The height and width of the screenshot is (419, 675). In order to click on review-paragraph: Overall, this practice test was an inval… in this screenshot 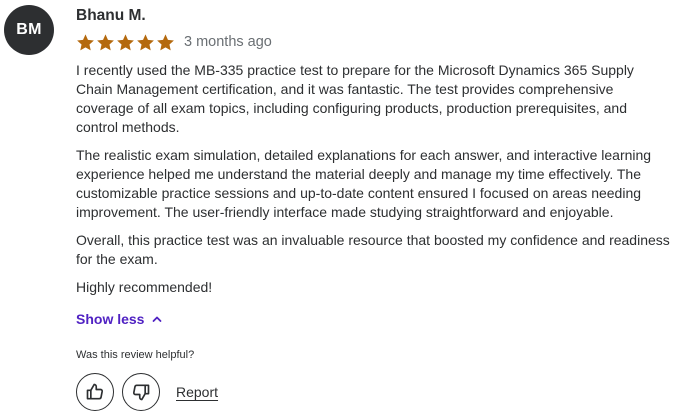, I will do `click(373, 249)`.